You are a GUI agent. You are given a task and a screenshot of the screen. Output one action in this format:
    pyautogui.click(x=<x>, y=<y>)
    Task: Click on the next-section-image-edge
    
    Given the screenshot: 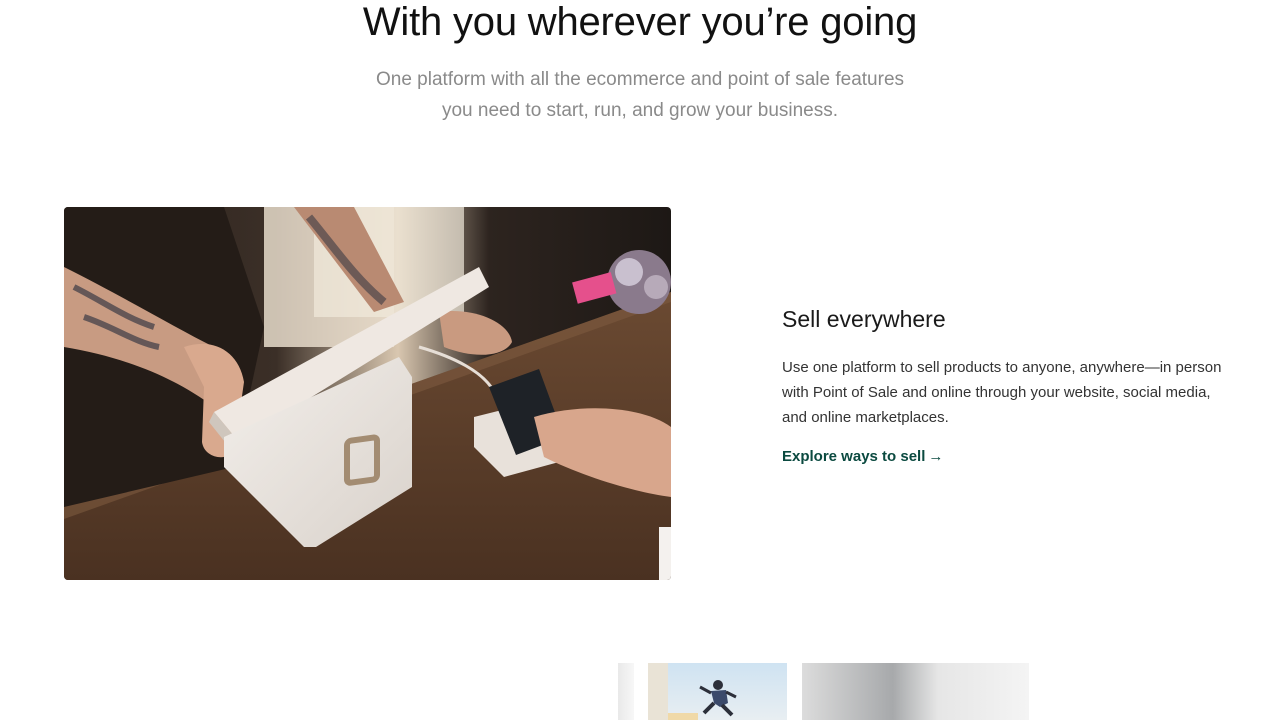 What is the action you would take?
    pyautogui.click(x=626, y=691)
    